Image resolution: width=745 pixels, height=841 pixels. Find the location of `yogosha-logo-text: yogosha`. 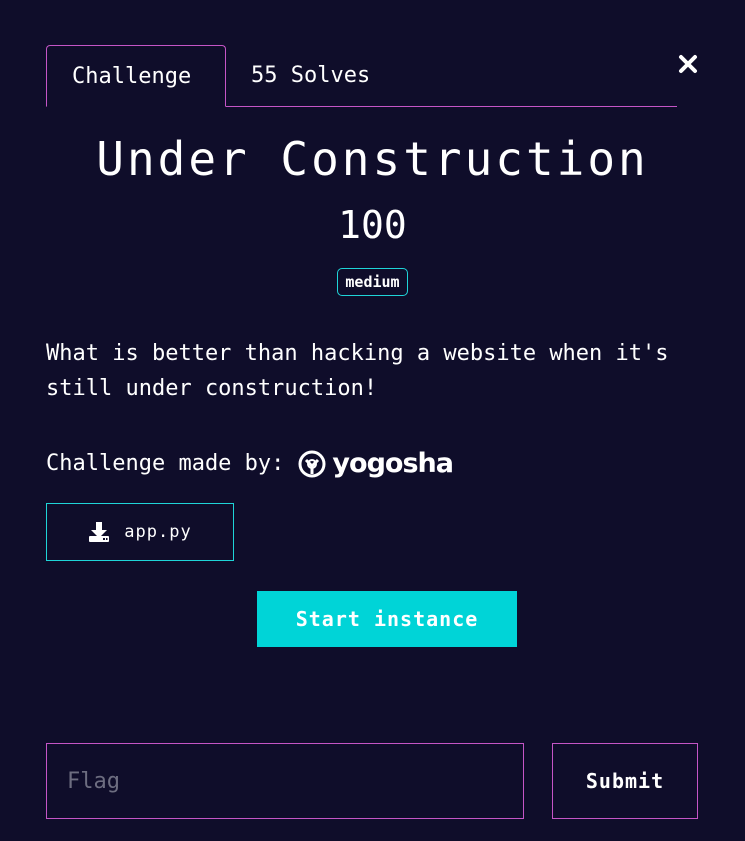

yogosha-logo-text: yogosha is located at coordinates (393, 463).